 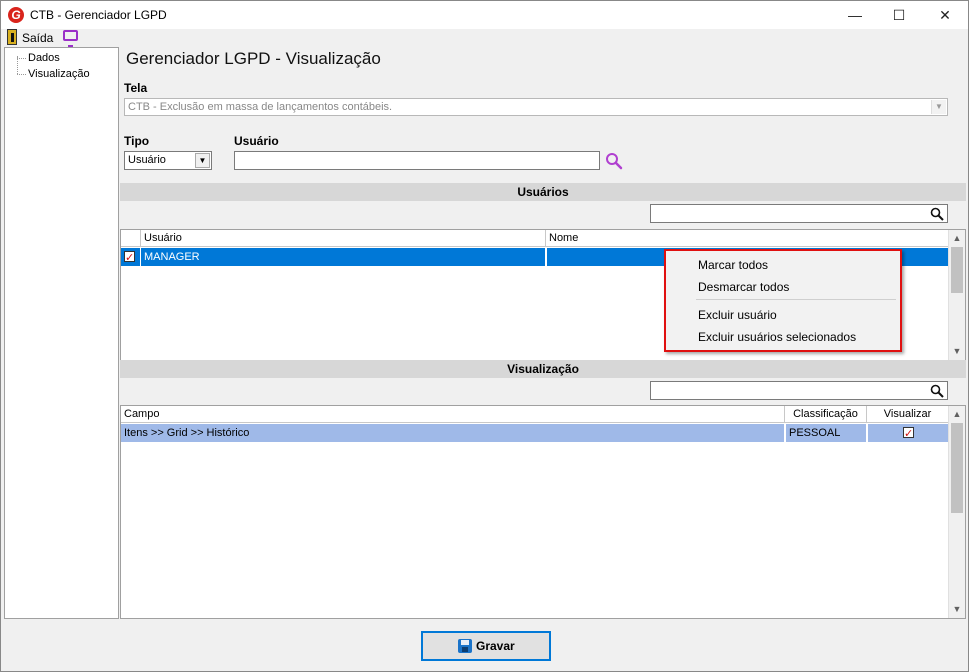 I want to click on exit-button: Saída, so click(x=37, y=38).